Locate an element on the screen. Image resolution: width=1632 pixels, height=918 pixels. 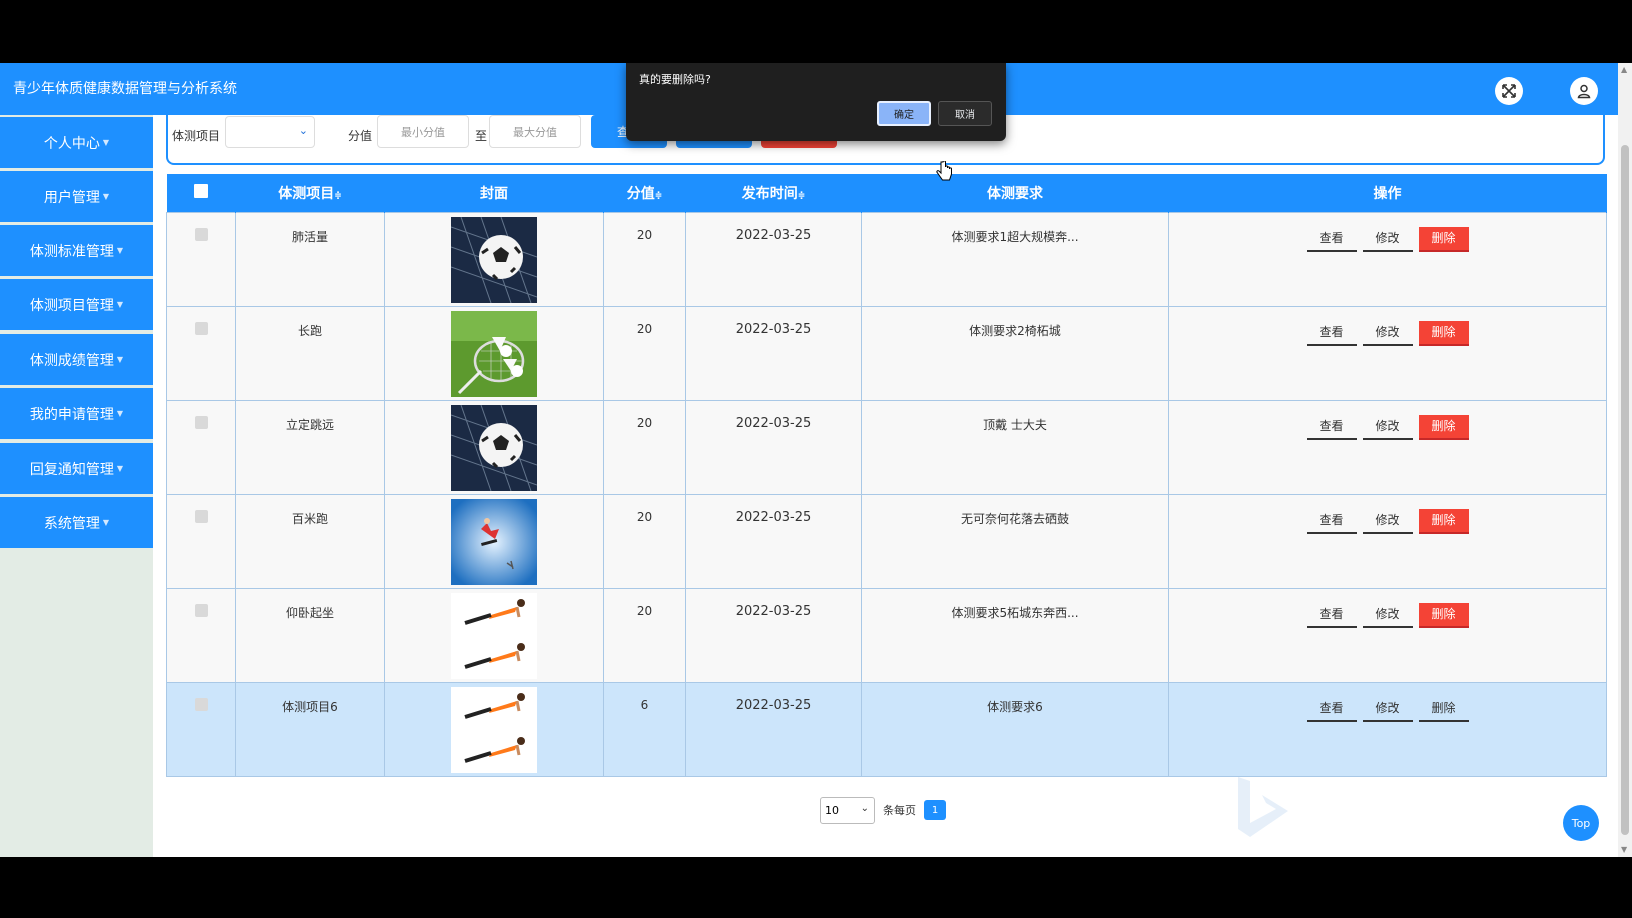
project-select: ⌄ is located at coordinates (270, 132).